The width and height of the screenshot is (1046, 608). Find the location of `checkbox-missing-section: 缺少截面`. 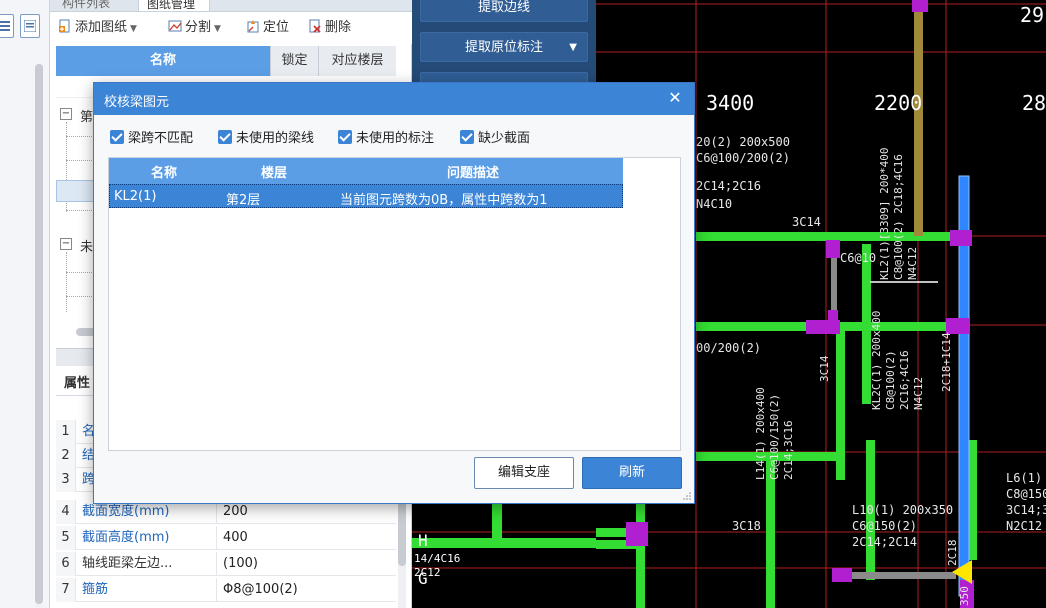

checkbox-missing-section: 缺少截面 is located at coordinates (495, 136).